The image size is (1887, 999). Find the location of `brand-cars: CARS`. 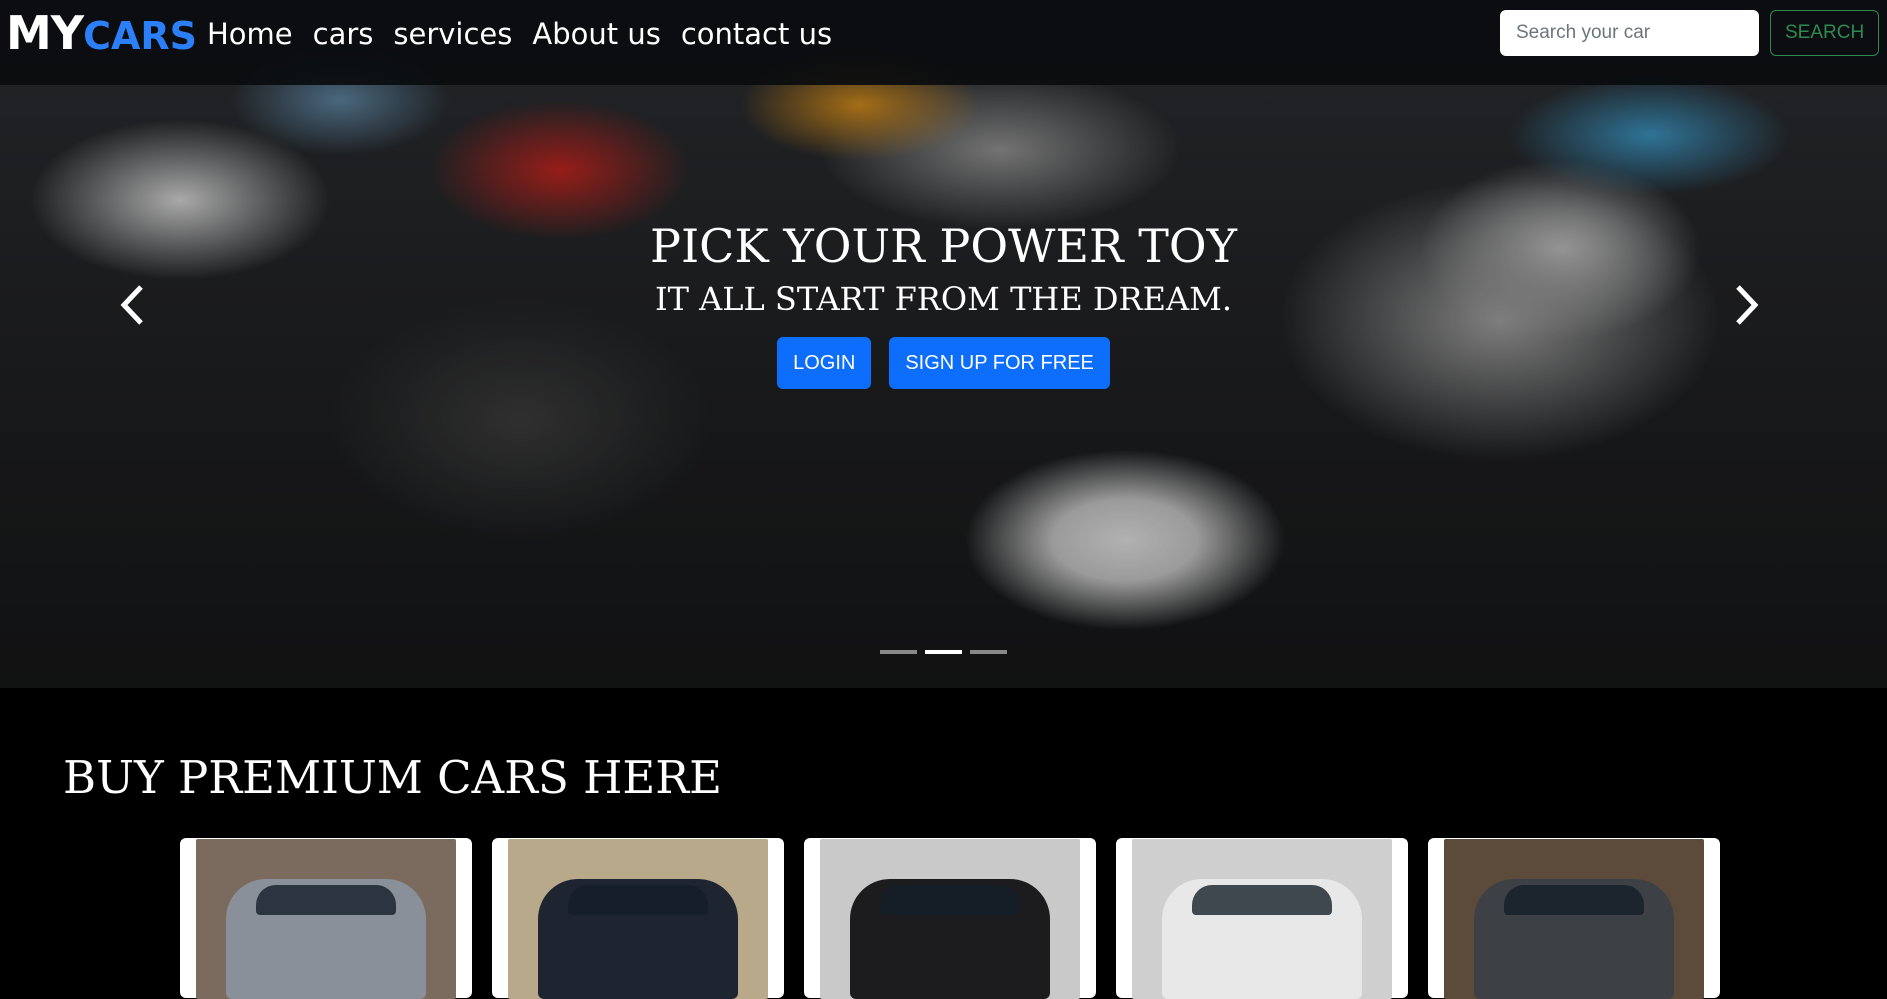

brand-cars: CARS is located at coordinates (140, 36).